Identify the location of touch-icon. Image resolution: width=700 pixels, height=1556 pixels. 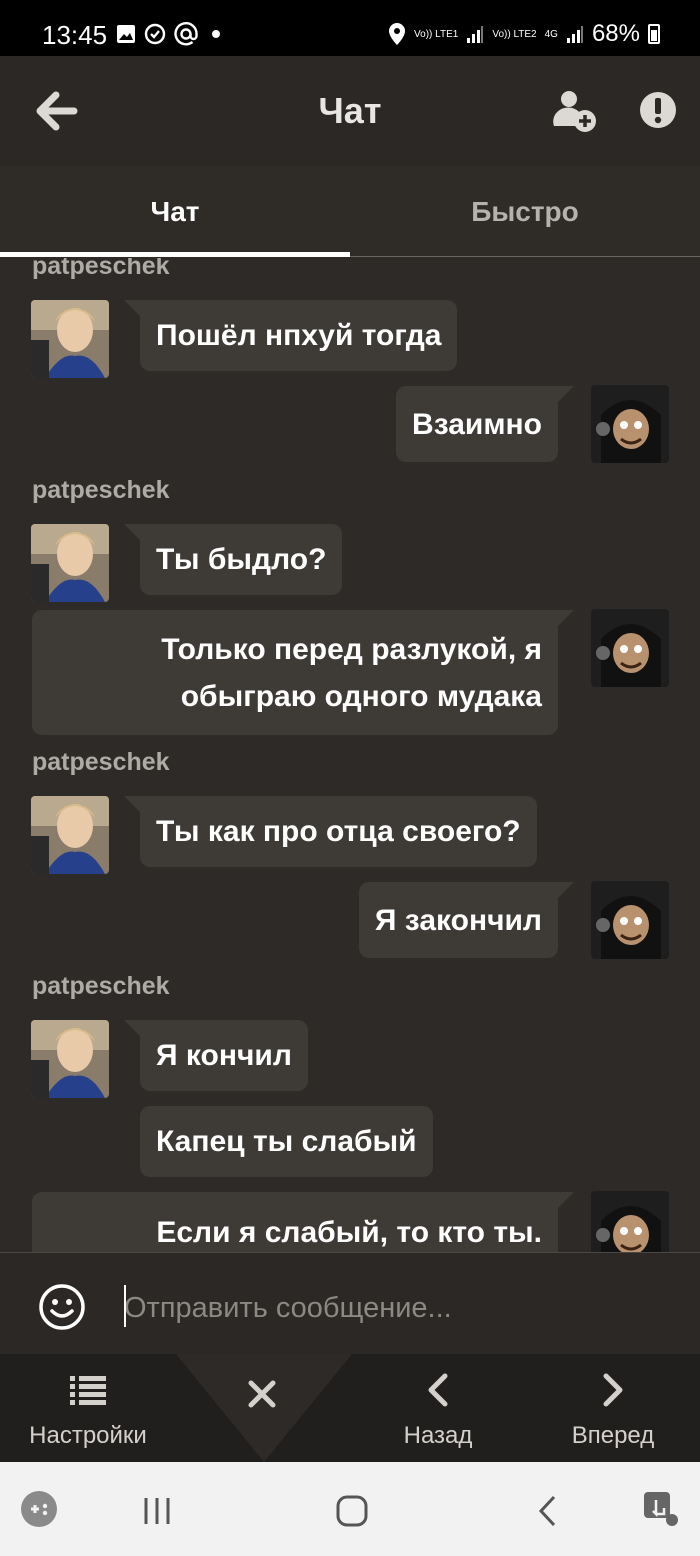
(661, 1509).